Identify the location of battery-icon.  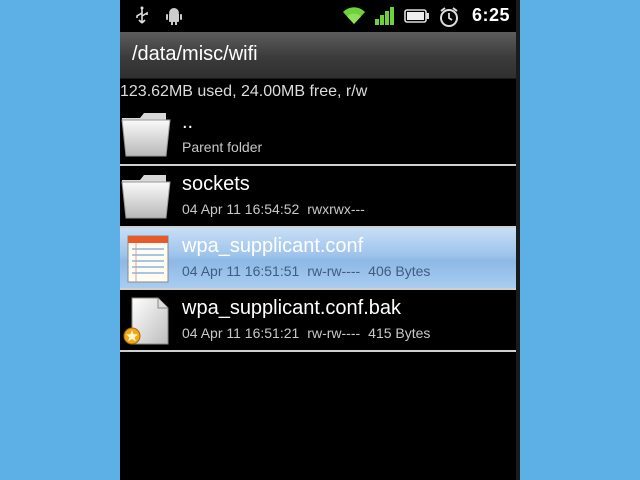
(417, 18).